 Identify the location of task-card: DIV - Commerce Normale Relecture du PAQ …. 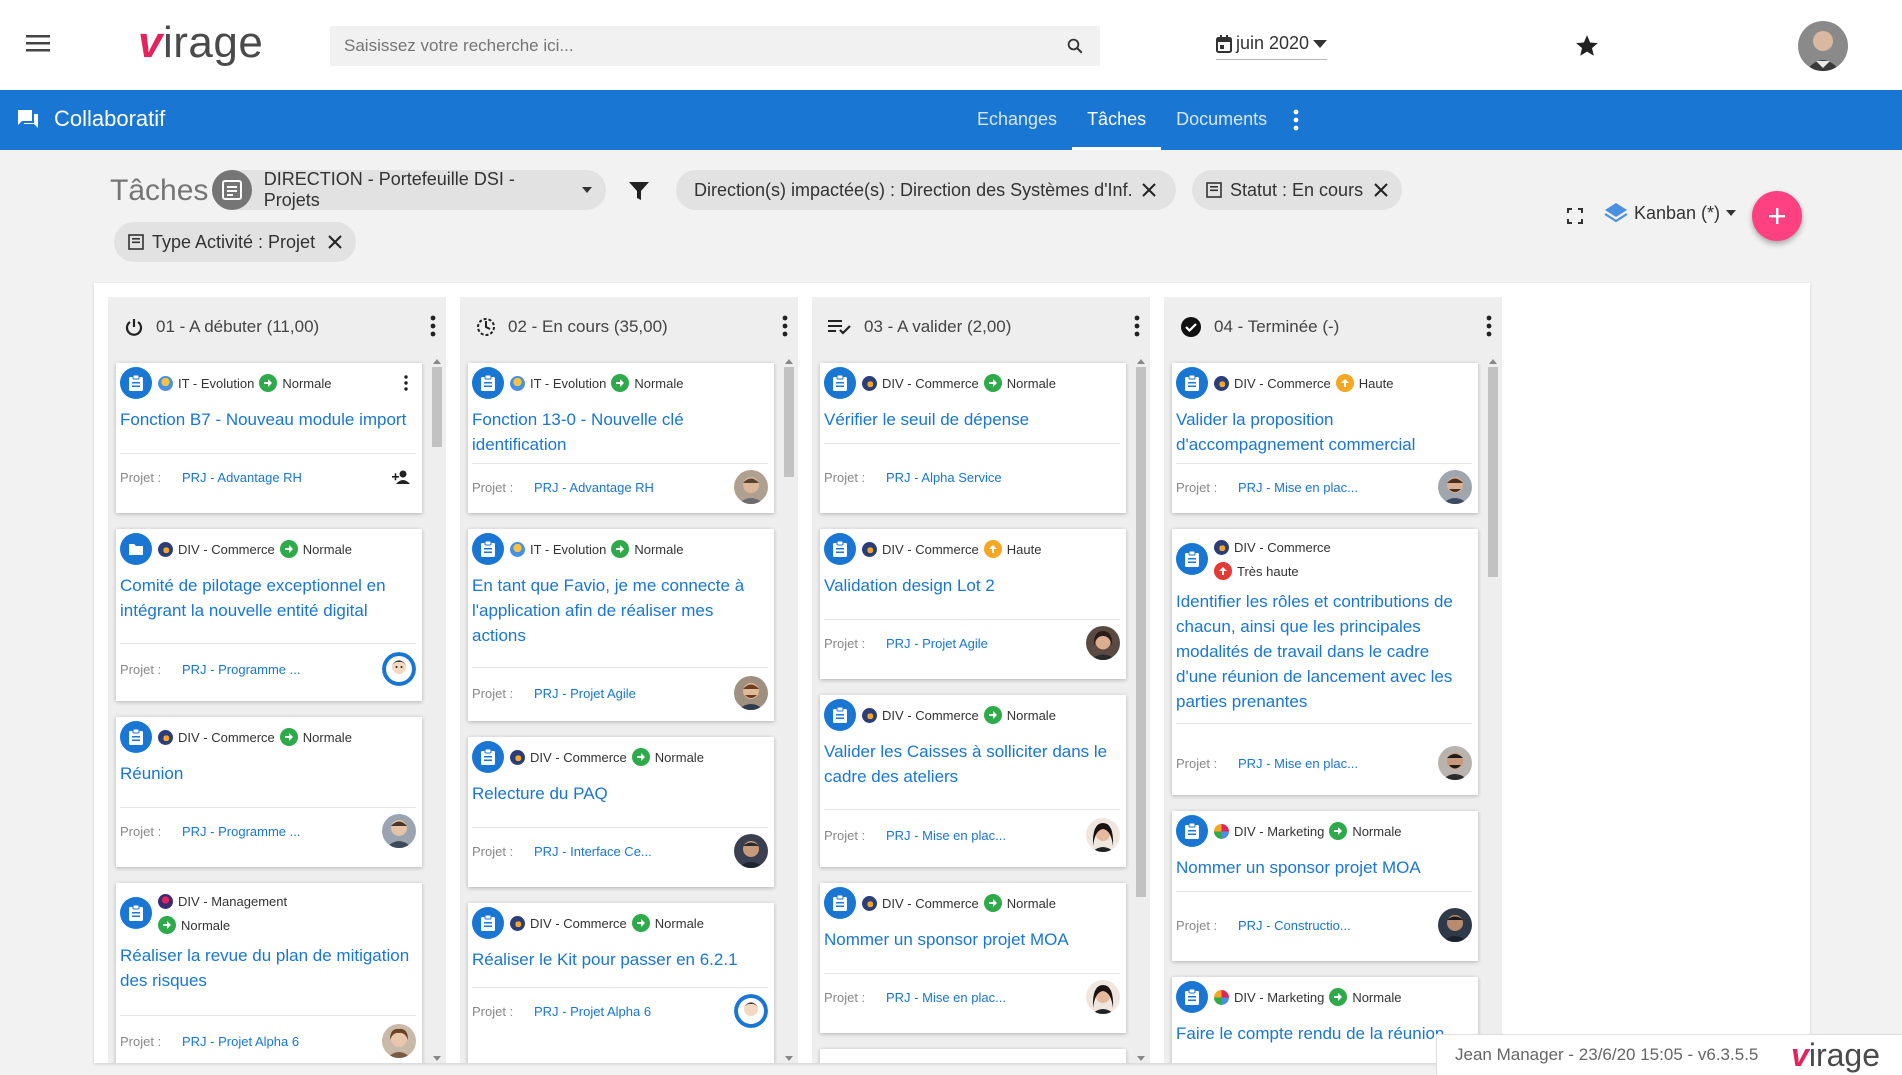
(621, 812).